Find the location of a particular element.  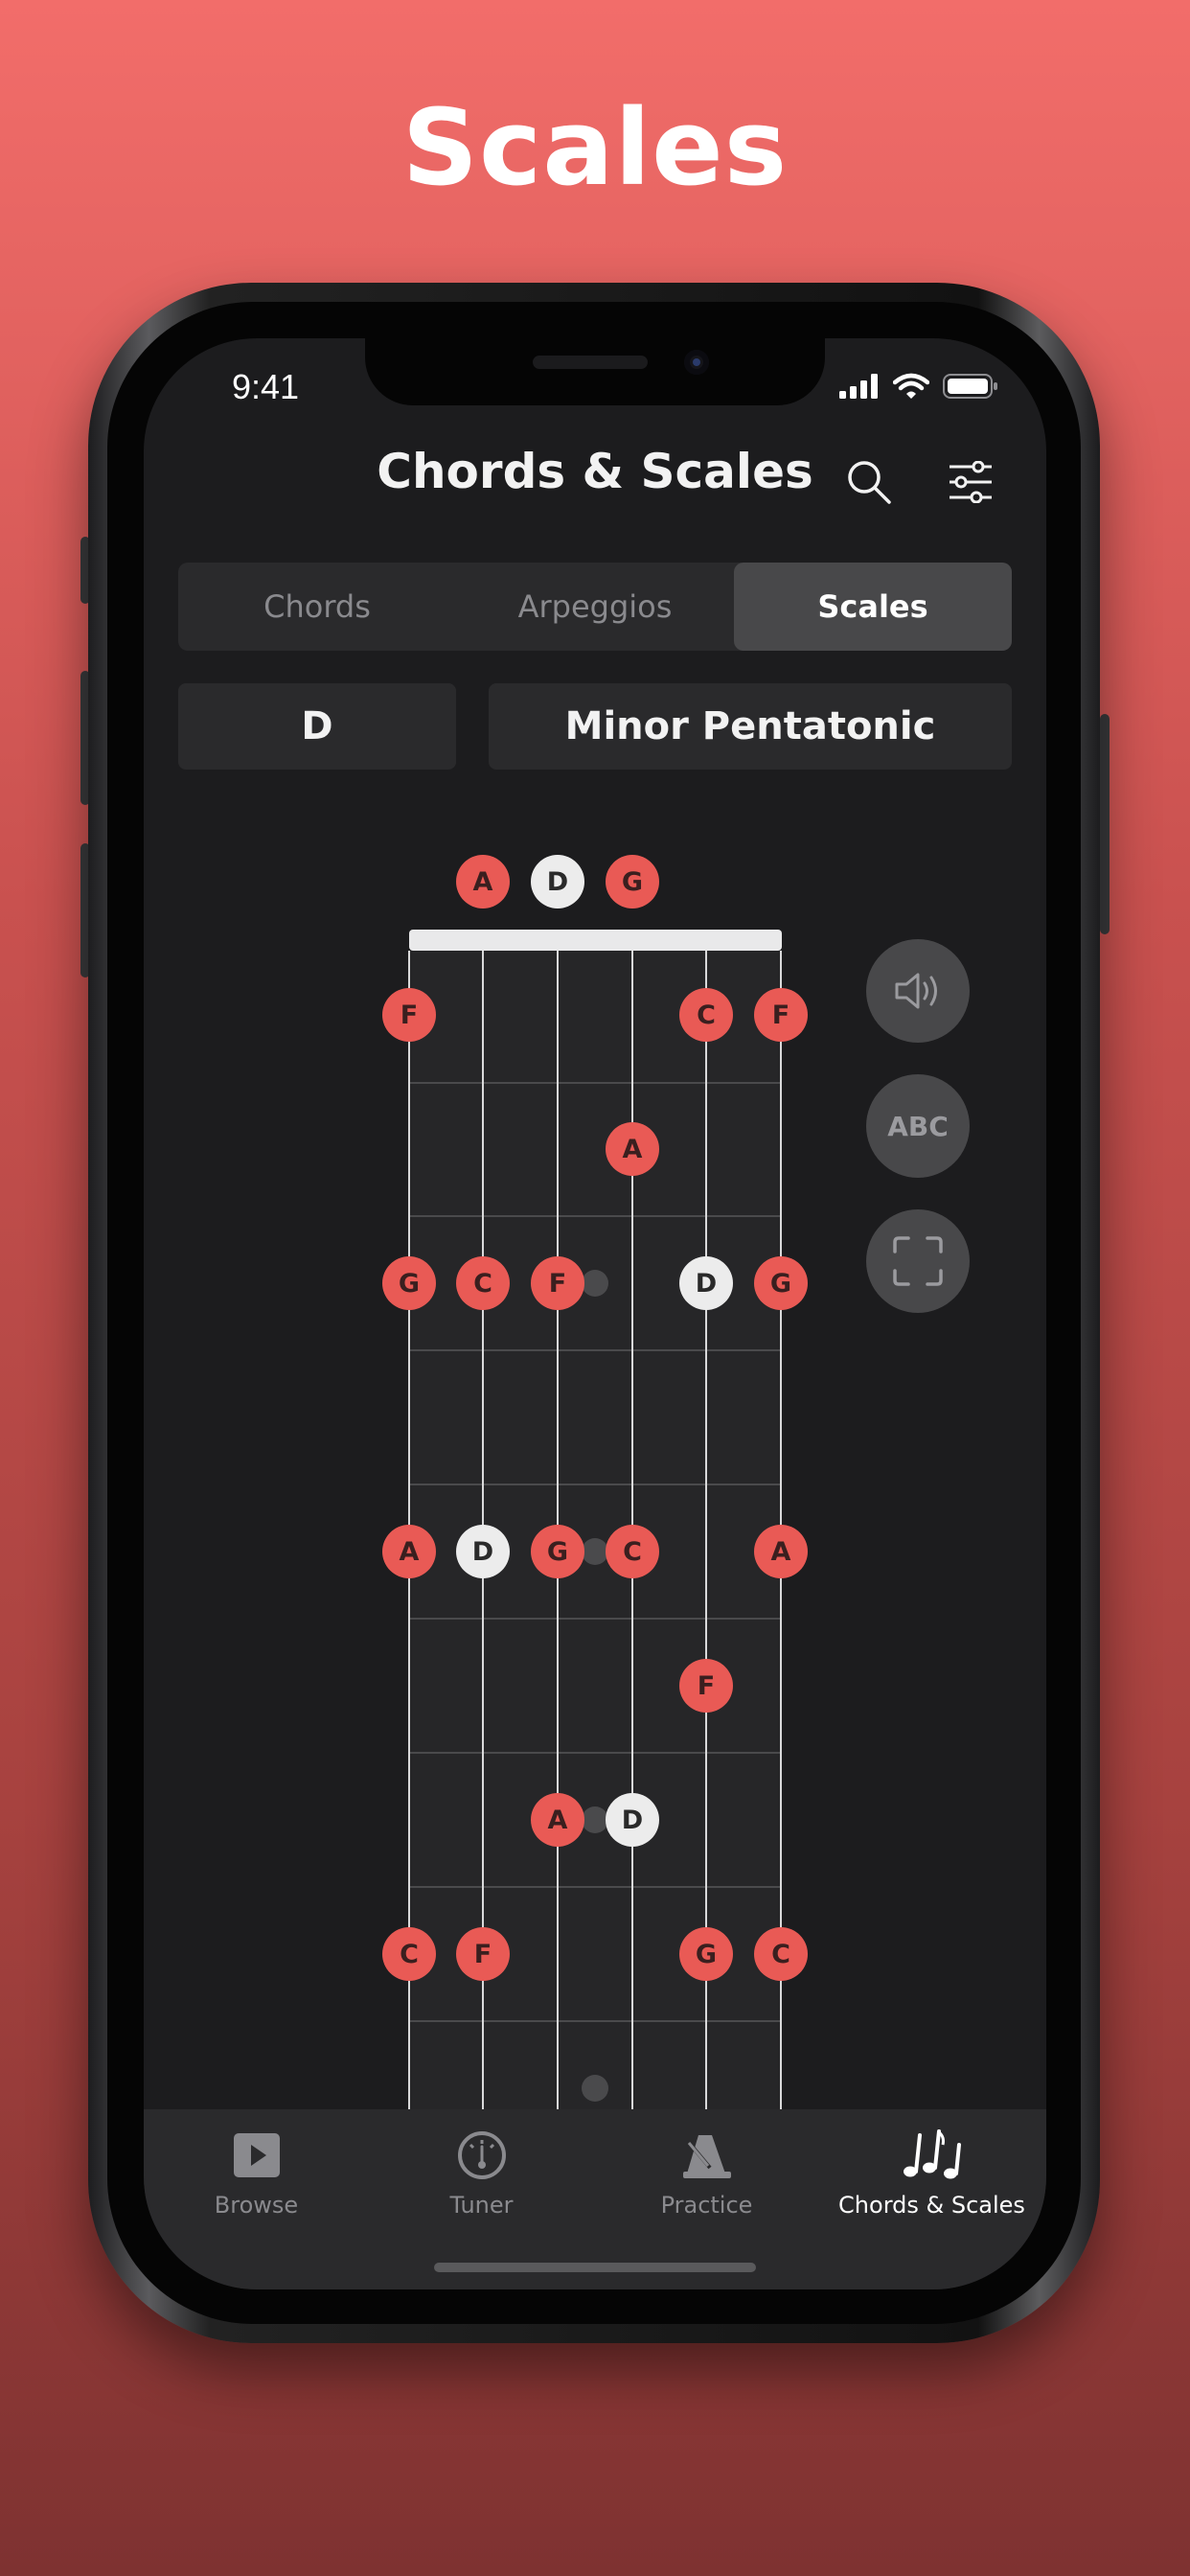

fullscreen-button is located at coordinates (918, 1261).